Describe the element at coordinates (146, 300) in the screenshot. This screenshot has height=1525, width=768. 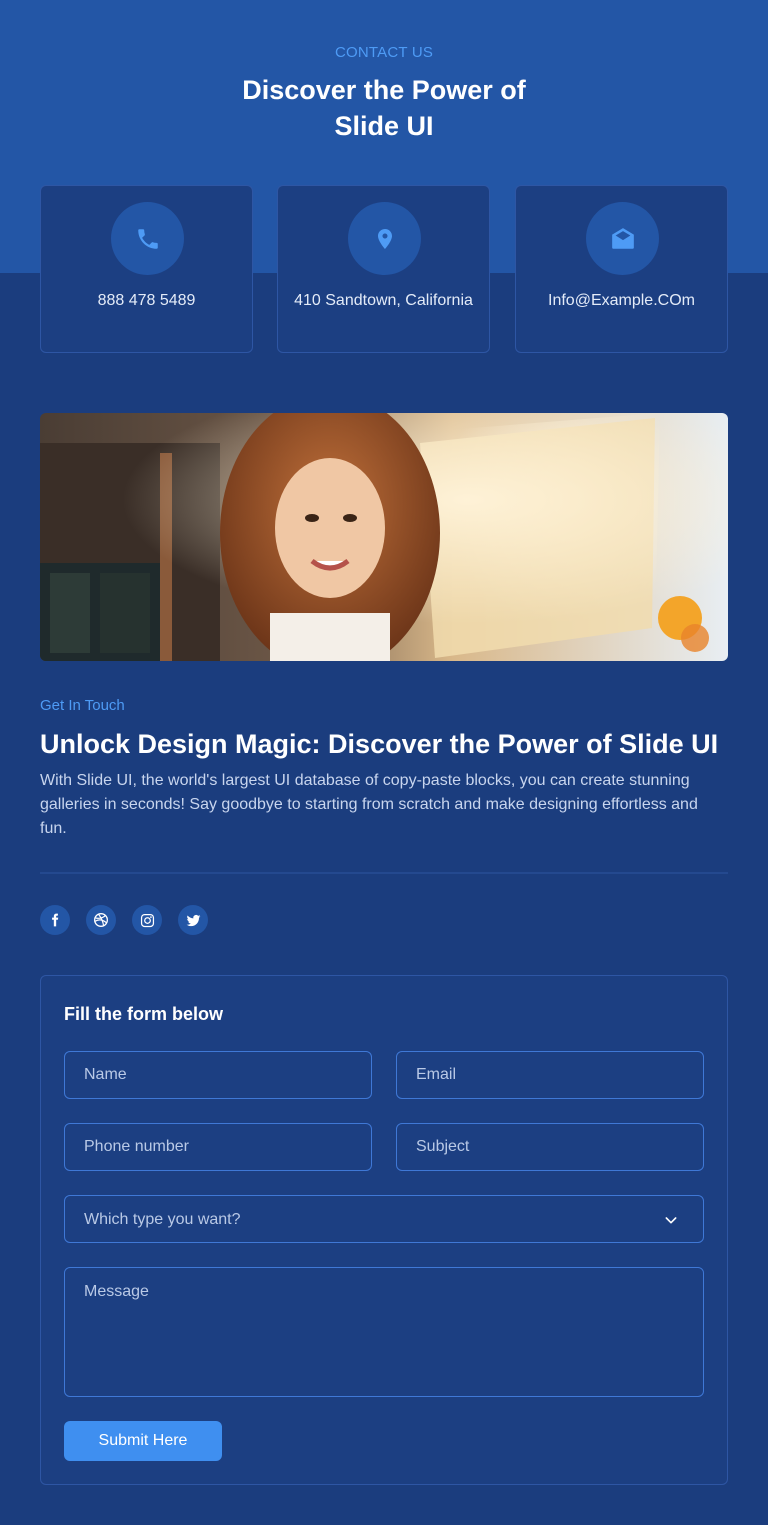
I see `contact-phone-text: 888 478 5489` at that location.